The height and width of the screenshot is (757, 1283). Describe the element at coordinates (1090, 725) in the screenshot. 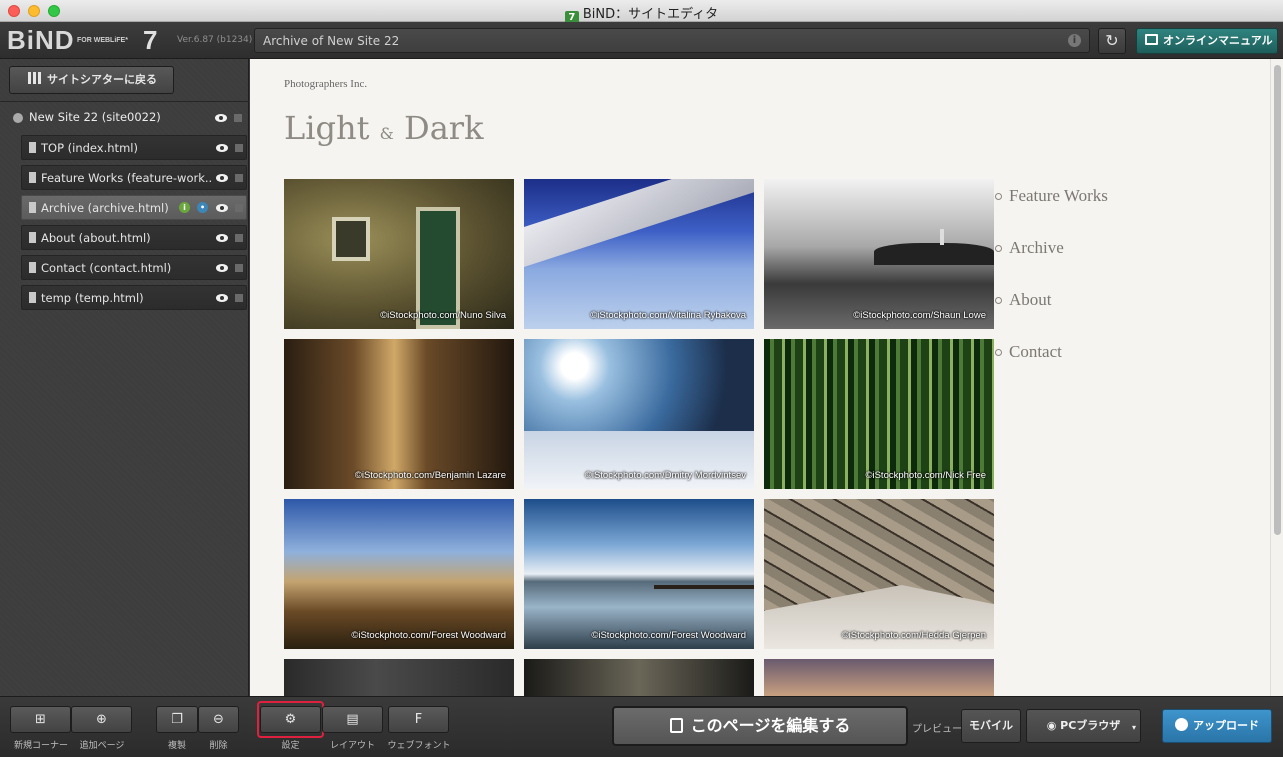

I see `pc-browser-label: PCブラウザ` at that location.